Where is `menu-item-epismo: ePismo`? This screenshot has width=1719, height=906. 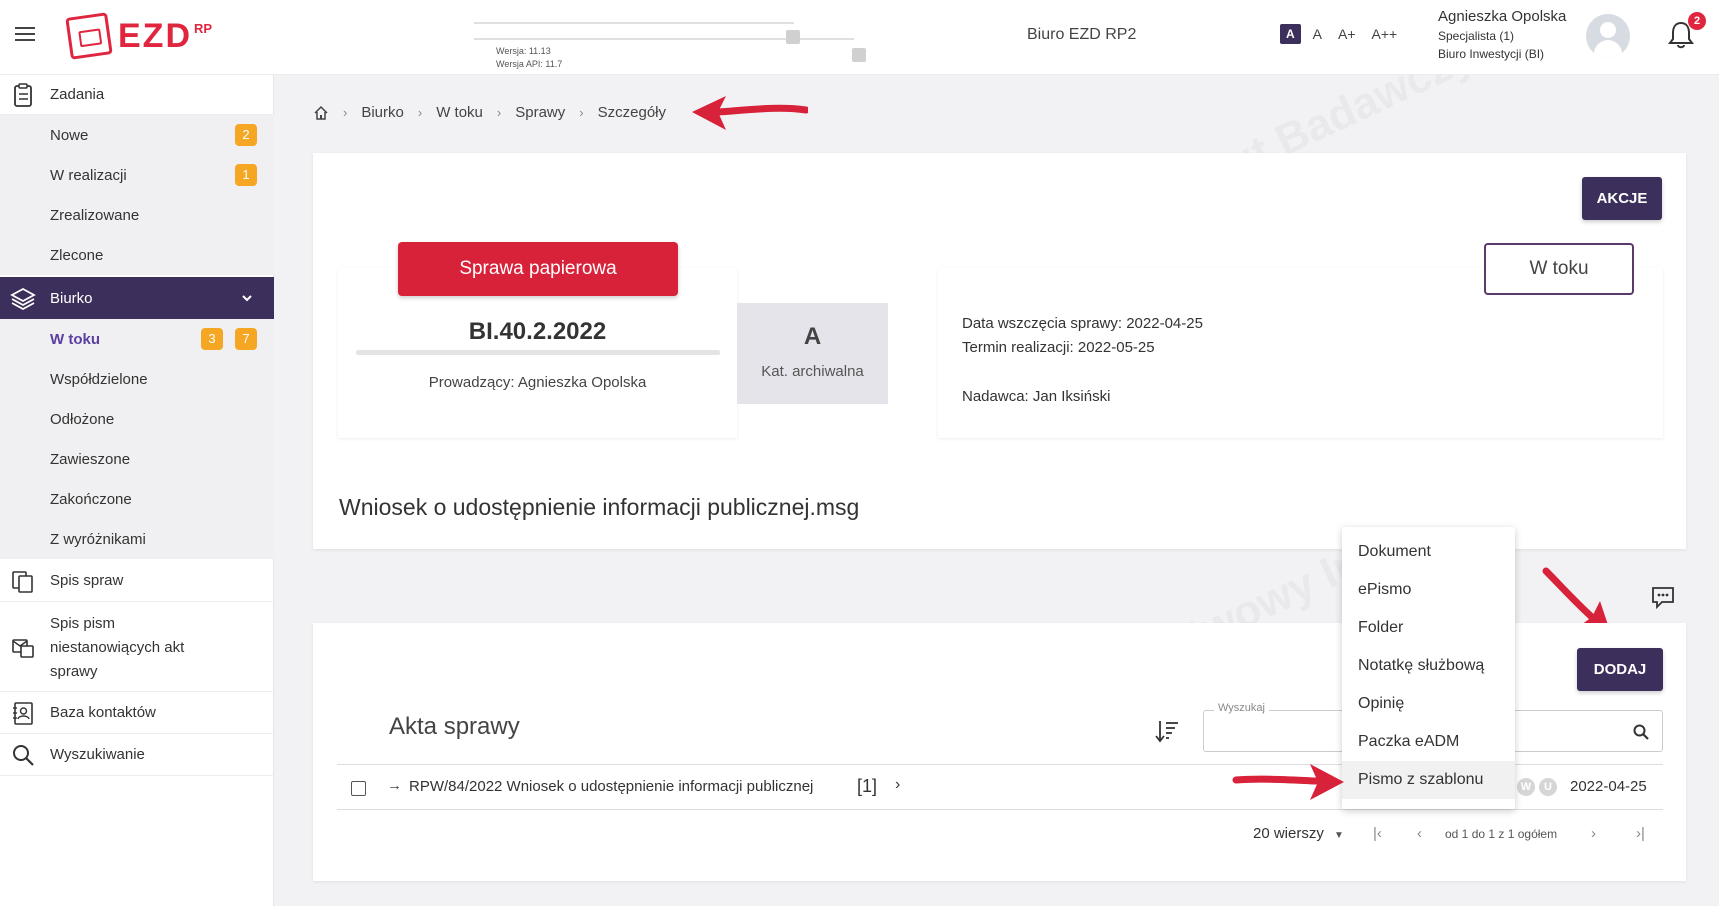 menu-item-epismo: ePismo is located at coordinates (1428, 590).